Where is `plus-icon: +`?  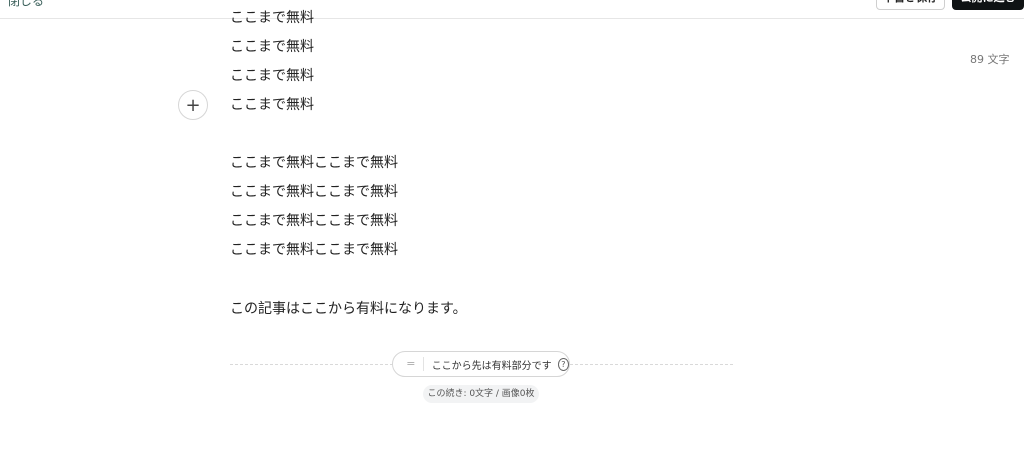 plus-icon: + is located at coordinates (193, 105).